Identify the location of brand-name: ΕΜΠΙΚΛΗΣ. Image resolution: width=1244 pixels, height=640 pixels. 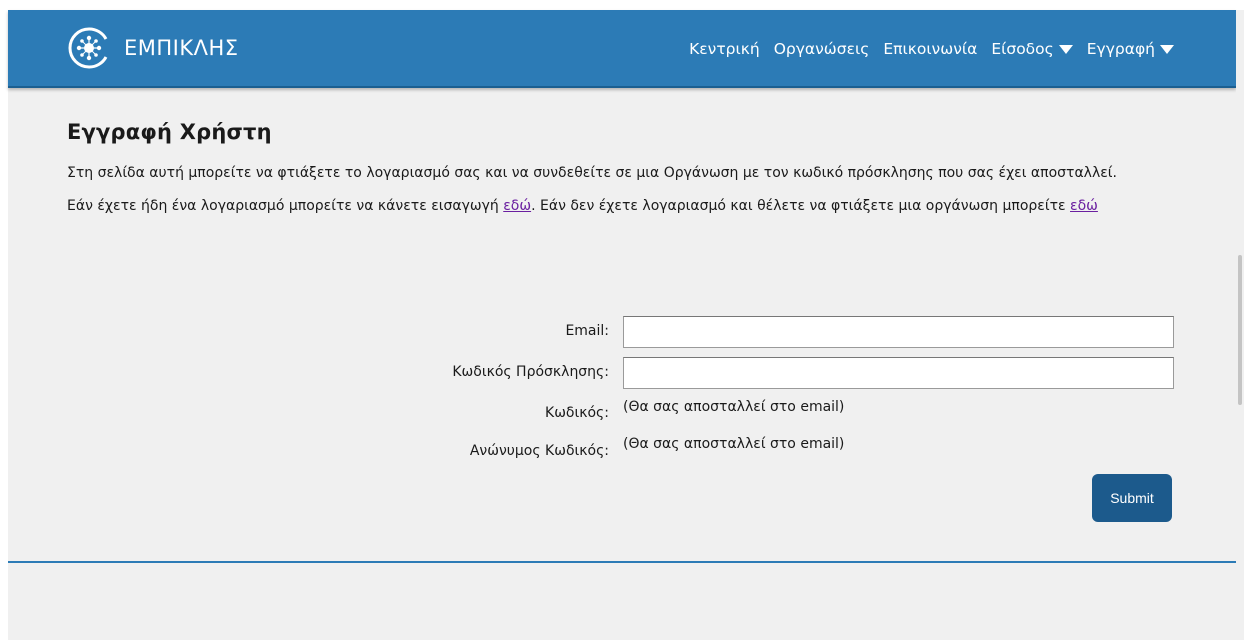
(181, 48).